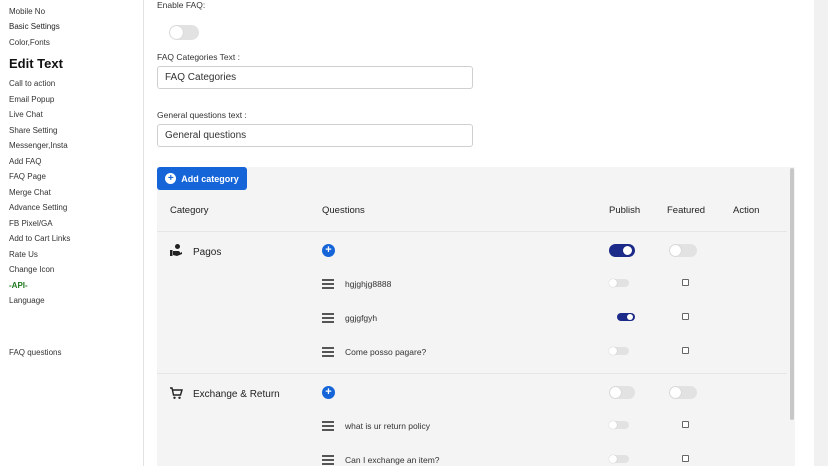 The image size is (828, 466). I want to click on sidebar-item-advance-setting: Advance Setting, so click(38, 207).